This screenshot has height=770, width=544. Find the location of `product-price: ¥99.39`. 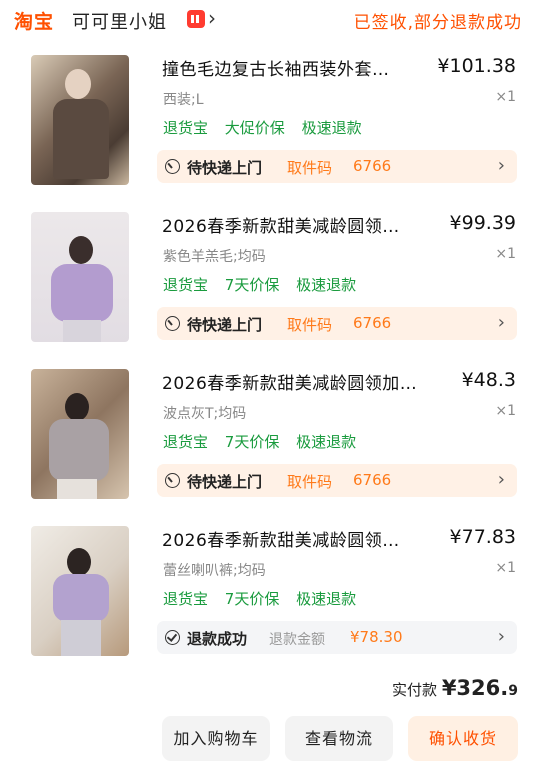

product-price: ¥99.39 is located at coordinates (482, 223).